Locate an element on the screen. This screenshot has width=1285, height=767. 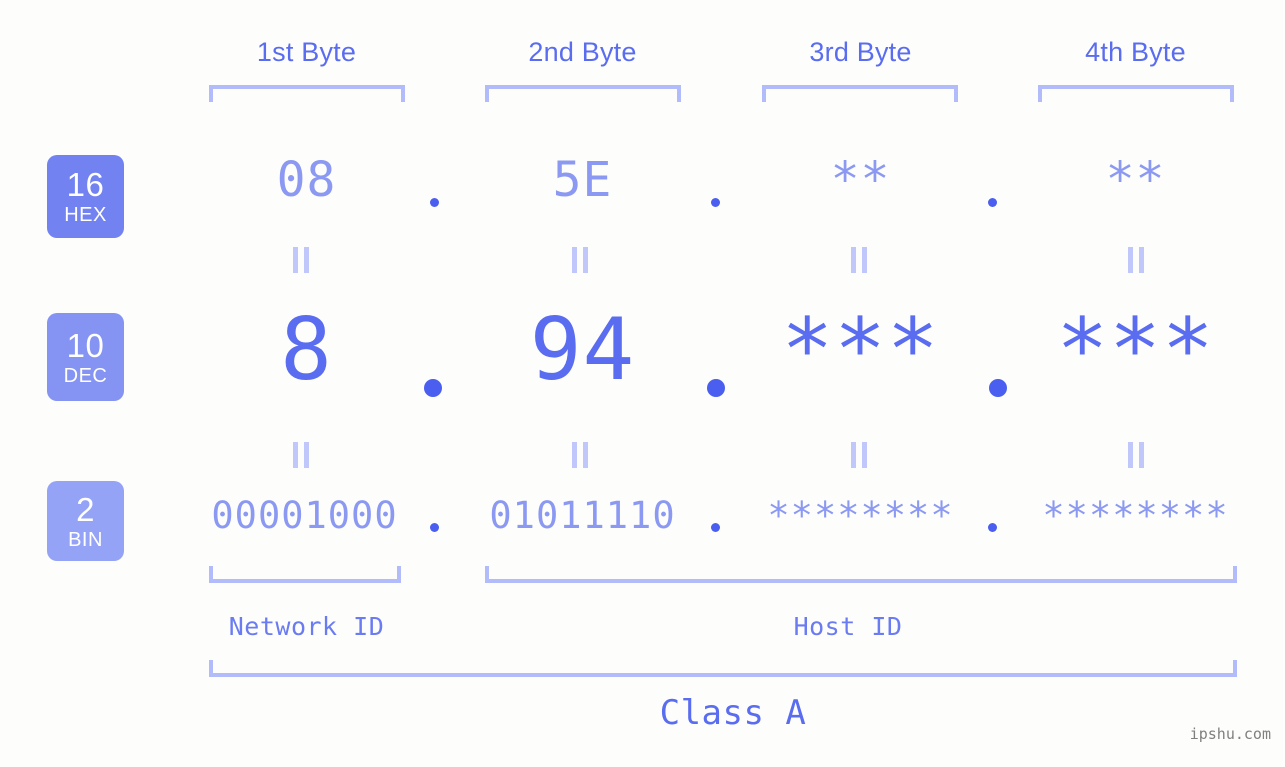
hex-byte-3-value: ** is located at coordinates (860, 180).